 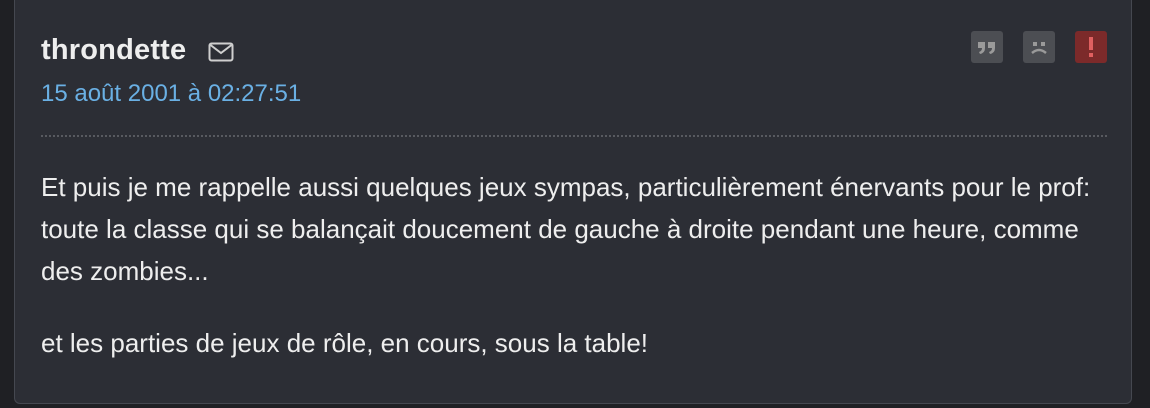 What do you see at coordinates (574, 136) in the screenshot?
I see `header-divider` at bounding box center [574, 136].